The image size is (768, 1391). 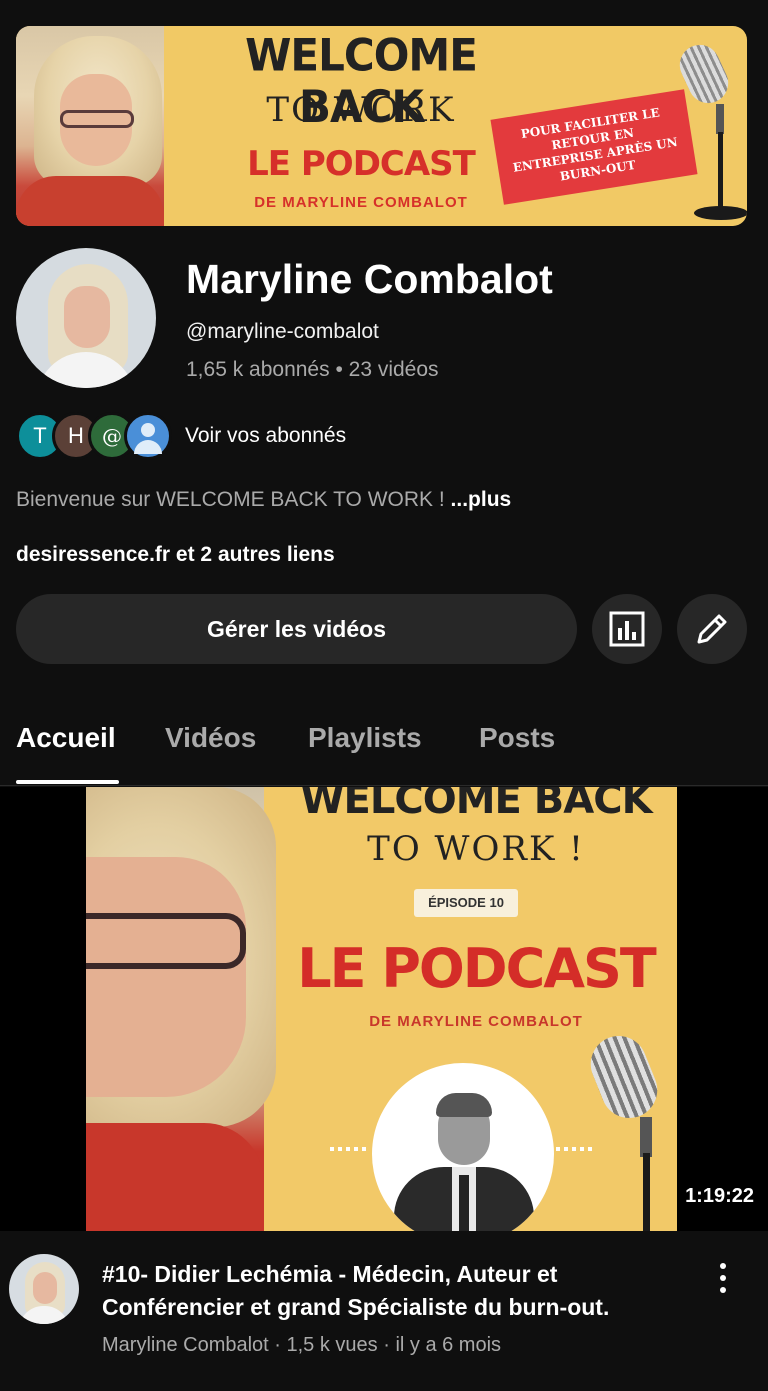 I want to click on thumbnail-subtitle: TO WORK !, so click(x=476, y=849).